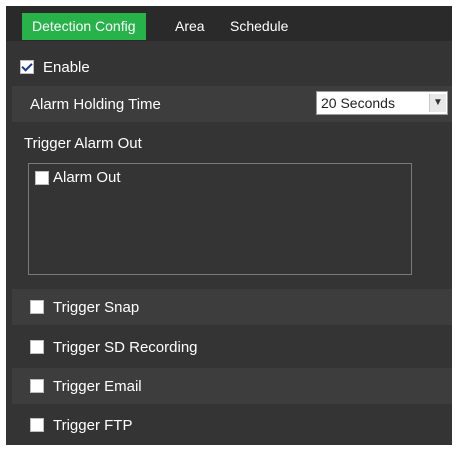 The height and width of the screenshot is (451, 458). Describe the element at coordinates (125, 347) in the screenshot. I see `trigger-sd-recording-label: Trigger SD Recording` at that location.